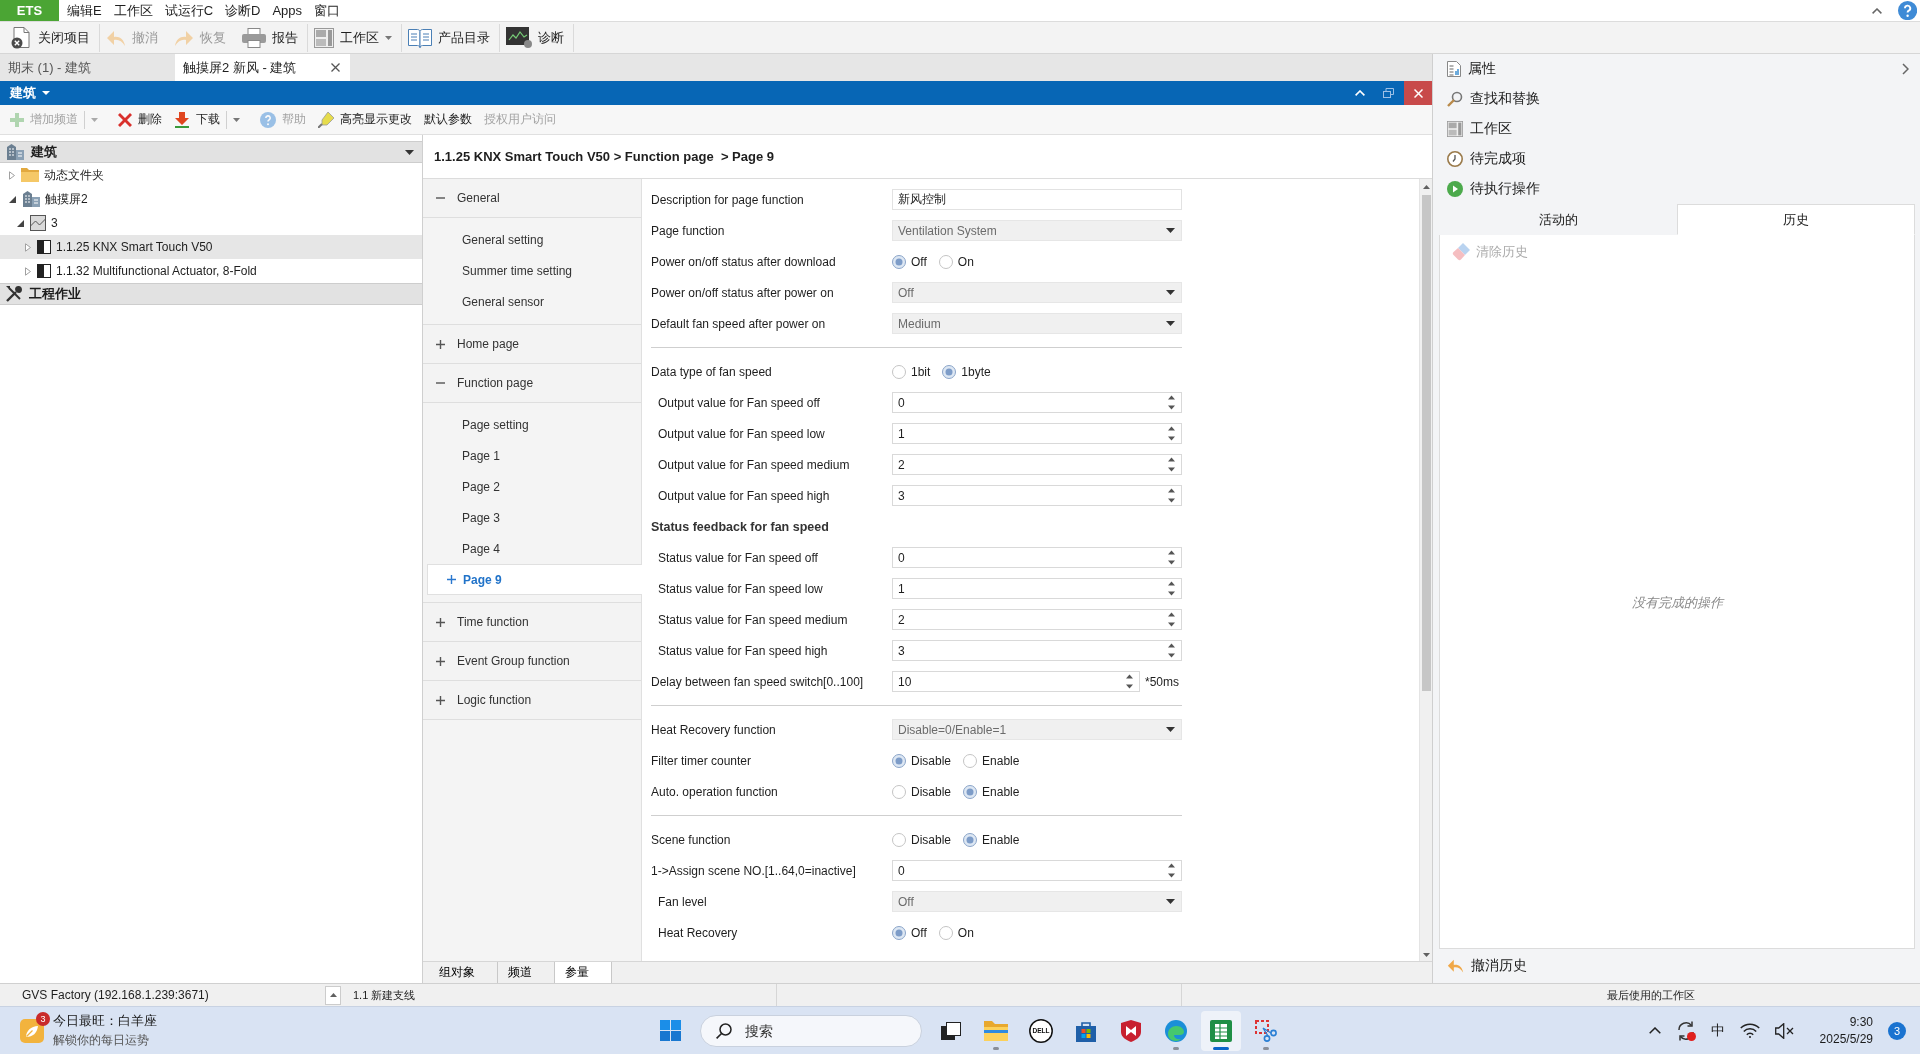 The width and height of the screenshot is (1920, 1054). Describe the element at coordinates (811, 1030) in the screenshot. I see `search-field: 搜索` at that location.